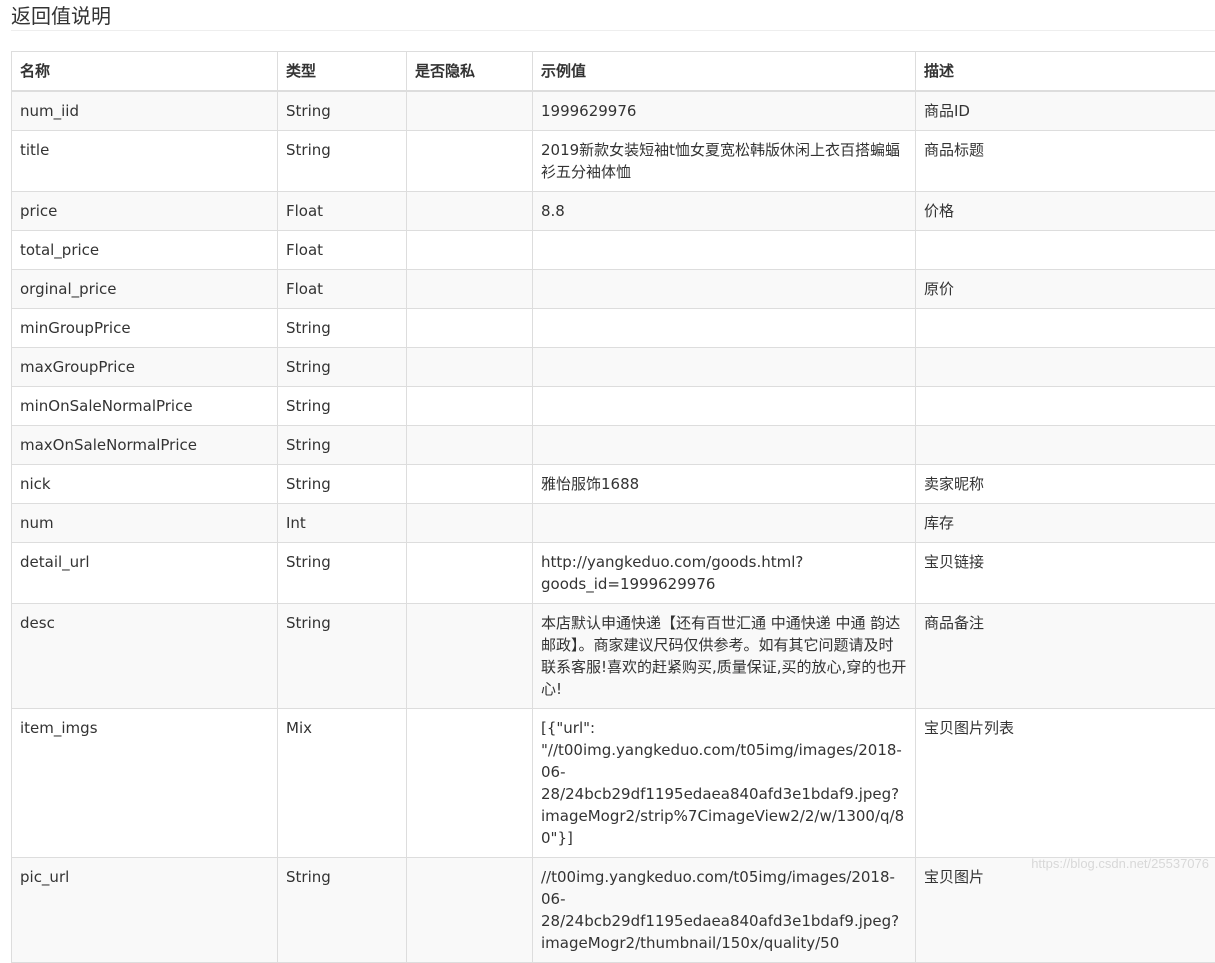 Image resolution: width=1215 pixels, height=963 pixels. What do you see at coordinates (61, 16) in the screenshot?
I see `section-title: 返回值说明` at bounding box center [61, 16].